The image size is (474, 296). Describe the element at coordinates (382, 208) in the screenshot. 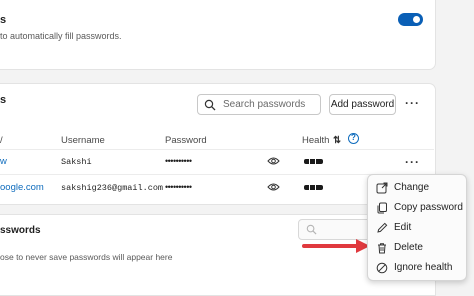

I see `copy-icon` at that location.